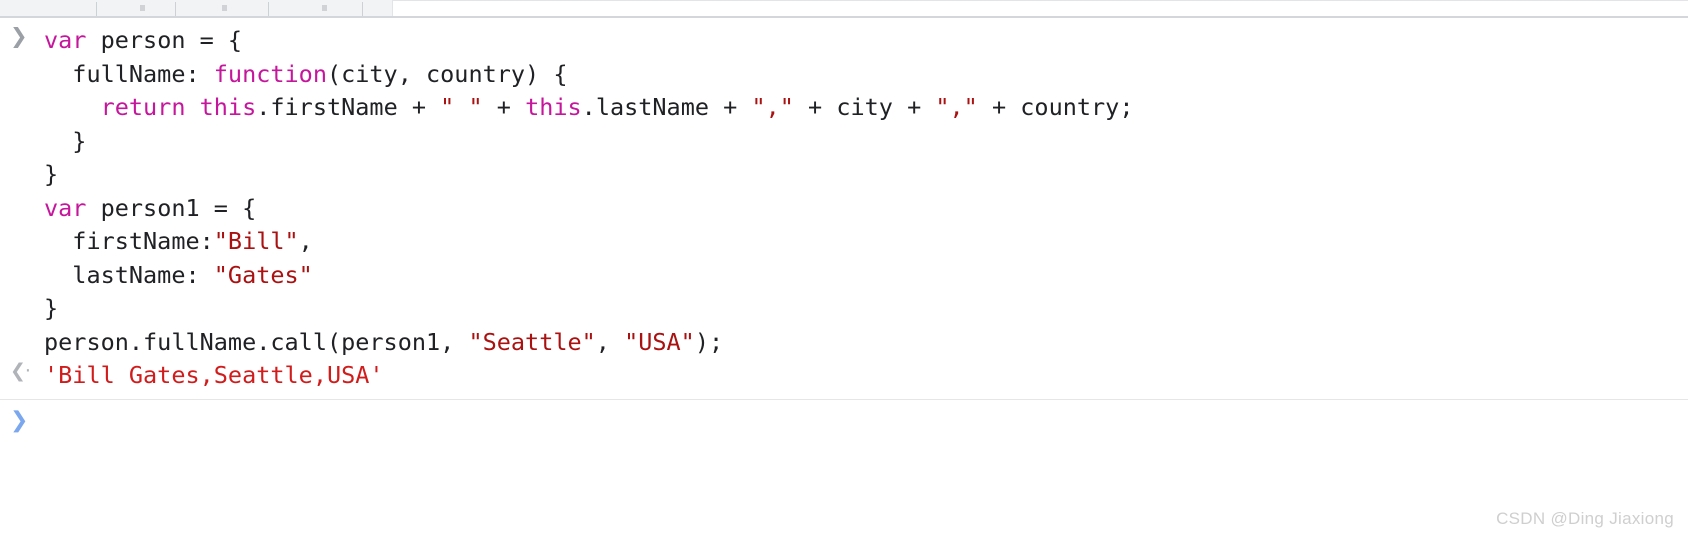  Describe the element at coordinates (324, 8) in the screenshot. I see `toolbar-settings-icon` at that location.